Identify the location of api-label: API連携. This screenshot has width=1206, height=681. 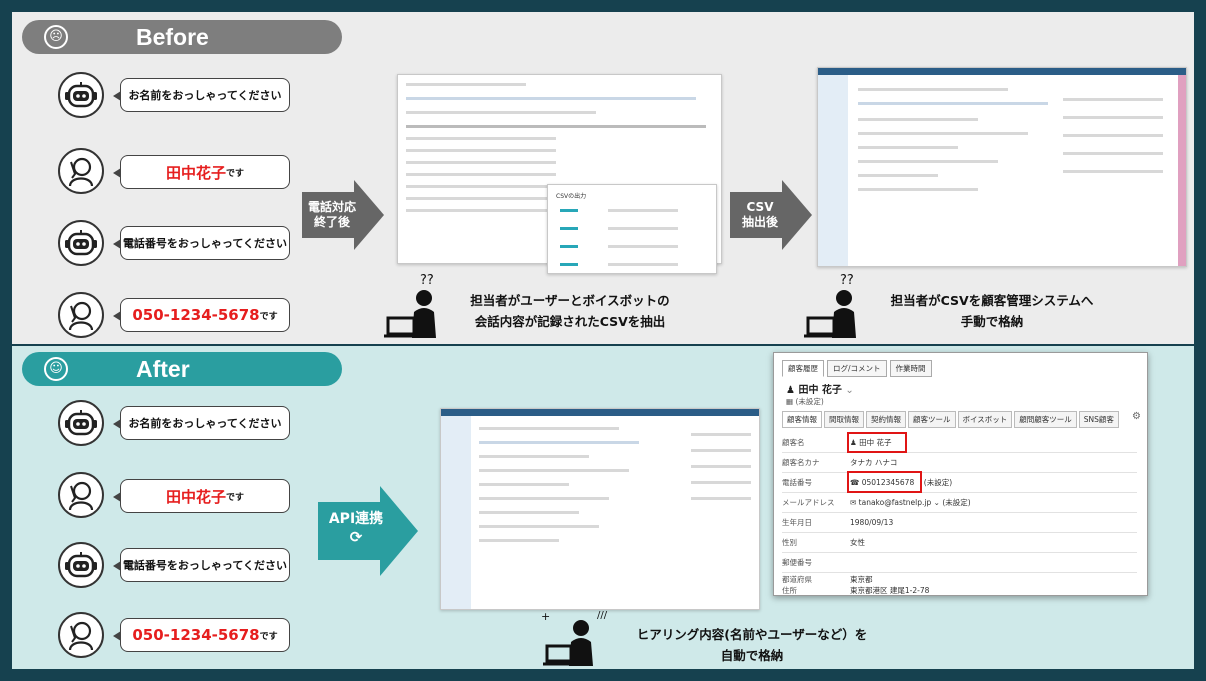
(356, 519).